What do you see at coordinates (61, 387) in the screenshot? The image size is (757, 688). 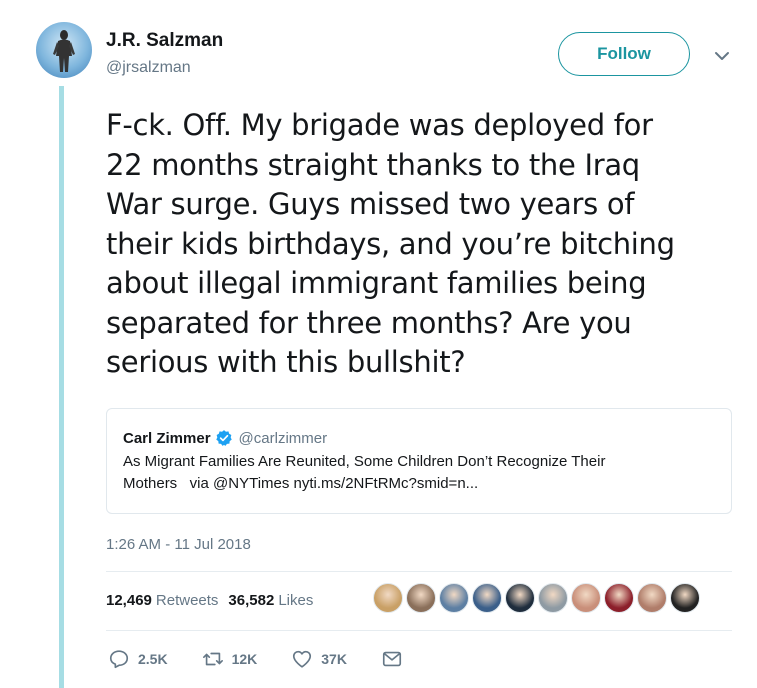 I see `thread-line` at bounding box center [61, 387].